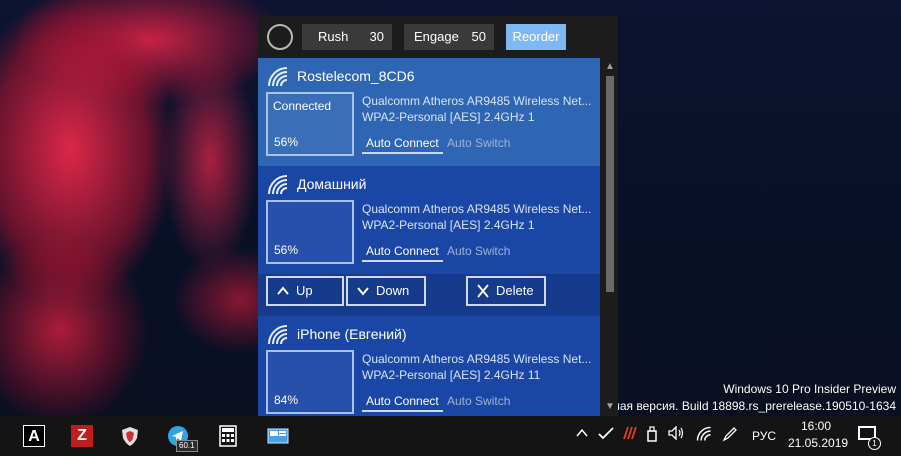  I want to click on filezilla-icon: Z, so click(82, 436).